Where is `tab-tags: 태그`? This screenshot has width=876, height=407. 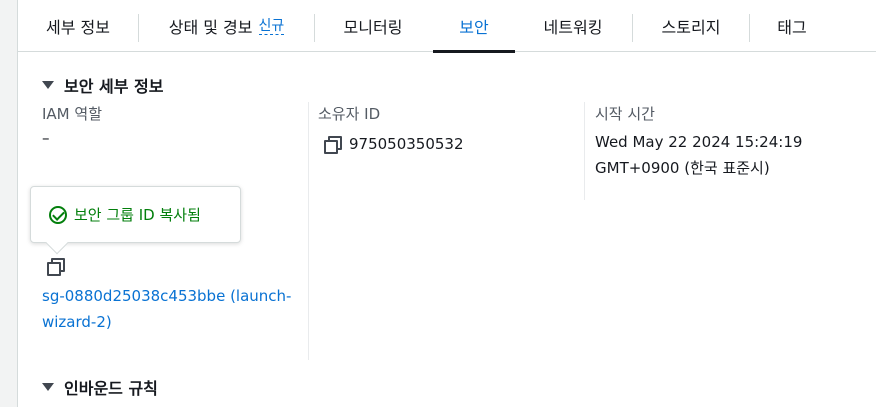 tab-tags: 태그 is located at coordinates (792, 26).